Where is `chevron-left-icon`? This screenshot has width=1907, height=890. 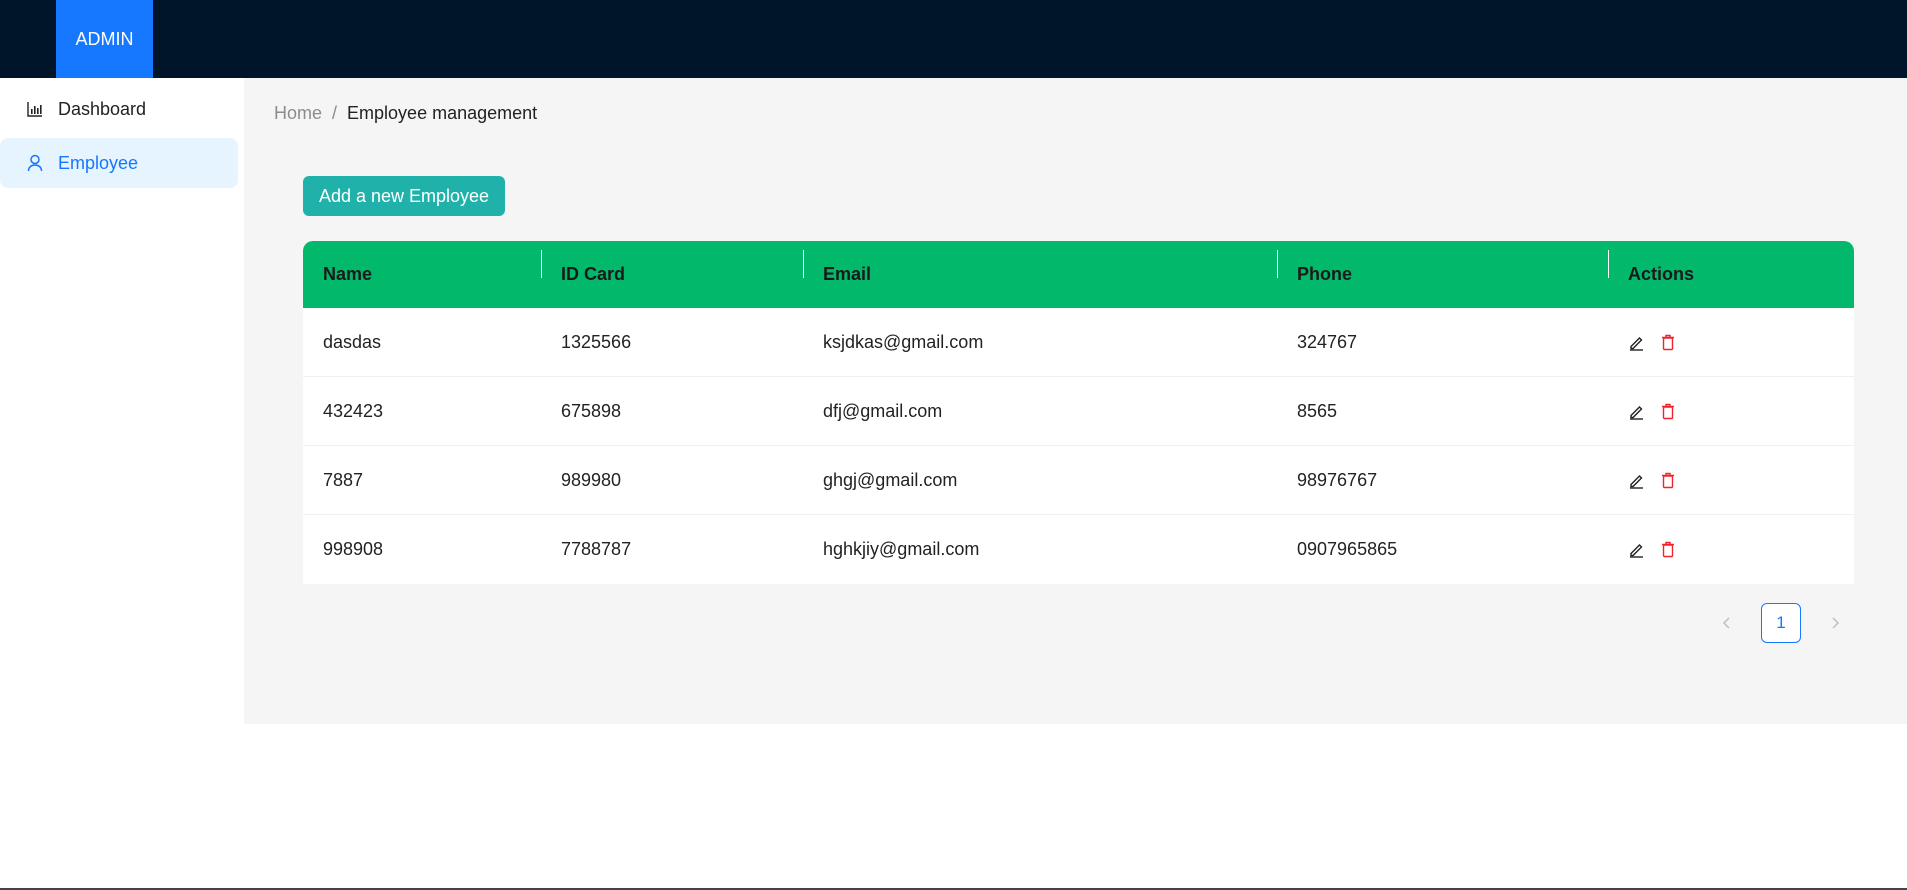 chevron-left-icon is located at coordinates (1727, 623).